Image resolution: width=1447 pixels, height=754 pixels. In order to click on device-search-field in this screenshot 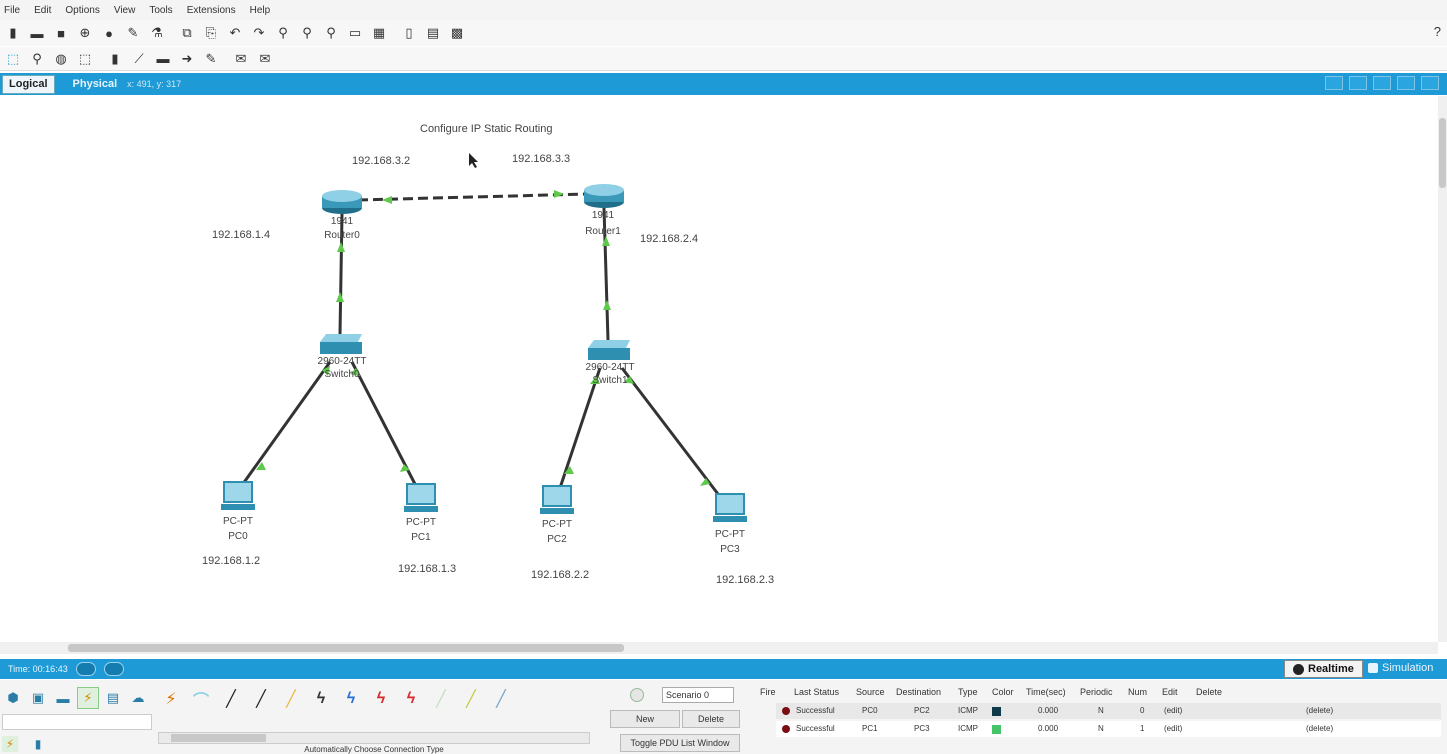, I will do `click(77, 722)`.